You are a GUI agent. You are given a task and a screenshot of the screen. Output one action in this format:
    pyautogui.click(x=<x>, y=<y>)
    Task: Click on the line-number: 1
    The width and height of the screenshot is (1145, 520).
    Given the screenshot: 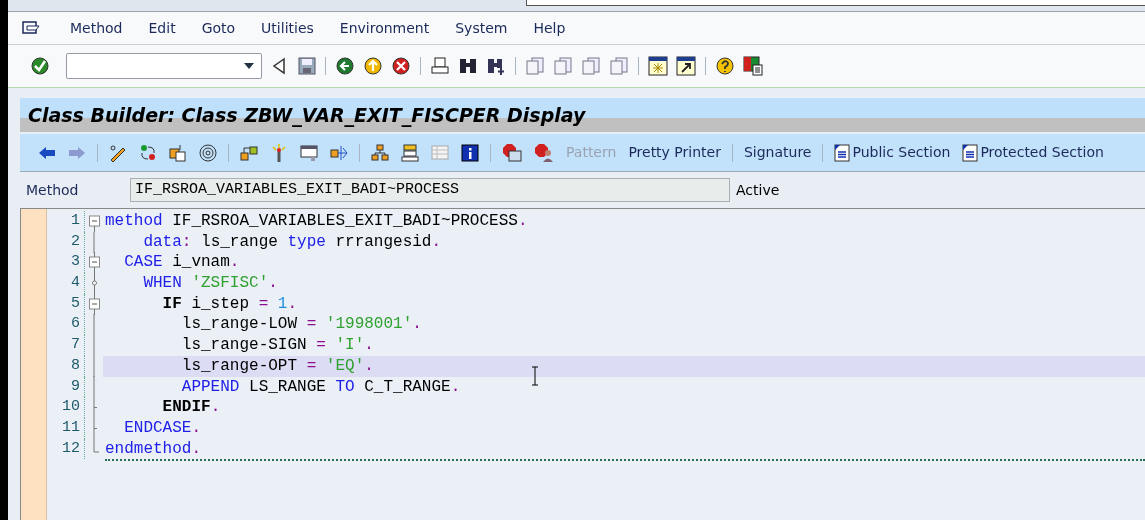 What is the action you would take?
    pyautogui.click(x=66, y=221)
    